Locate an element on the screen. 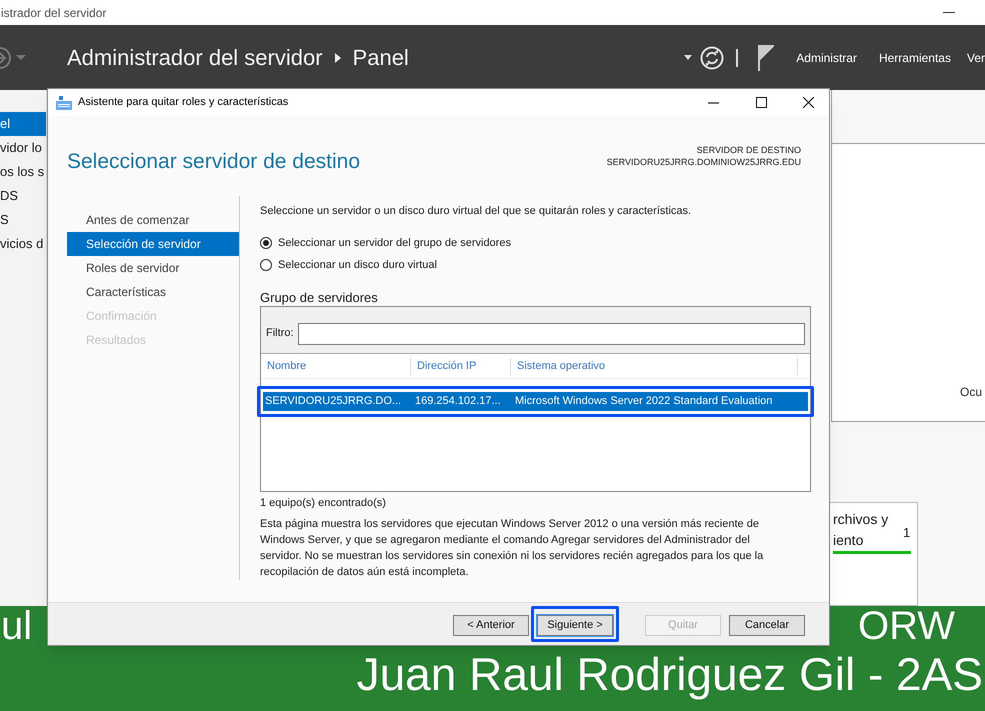  panel-text: Ocu is located at coordinates (971, 392).